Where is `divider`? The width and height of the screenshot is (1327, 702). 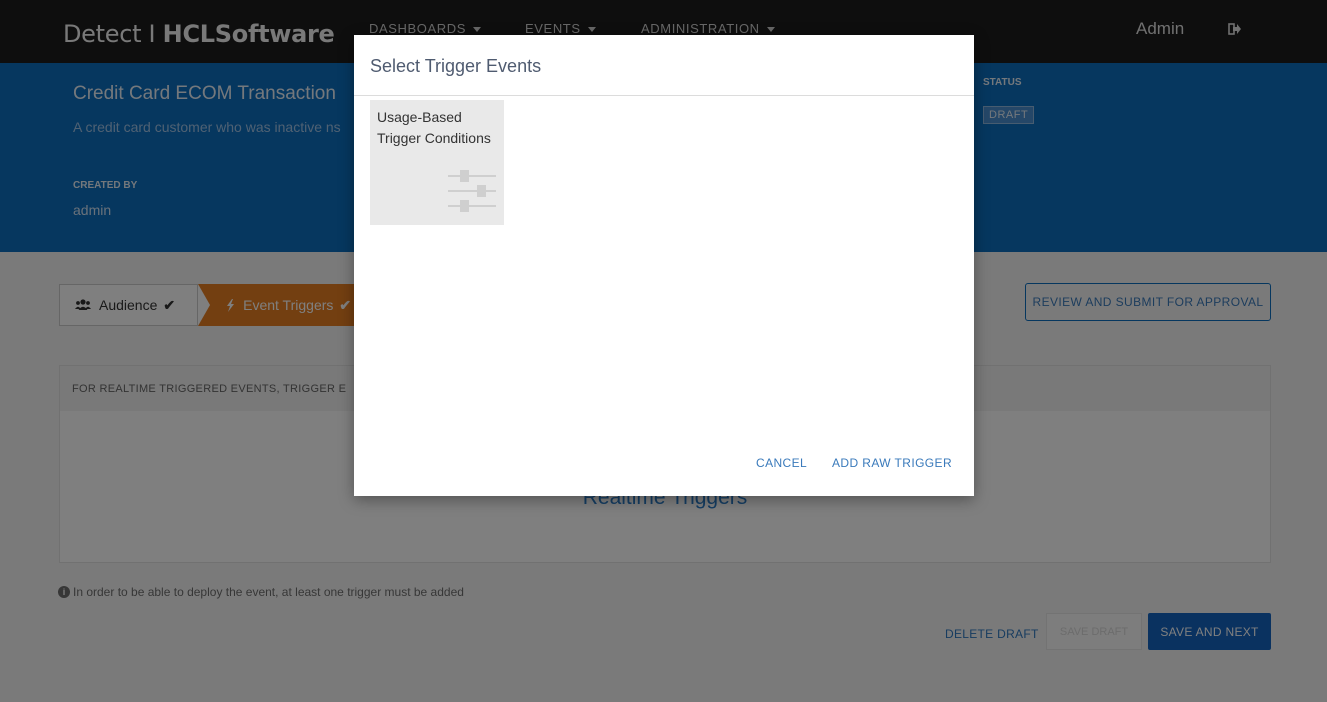
divider is located at coordinates (664, 95).